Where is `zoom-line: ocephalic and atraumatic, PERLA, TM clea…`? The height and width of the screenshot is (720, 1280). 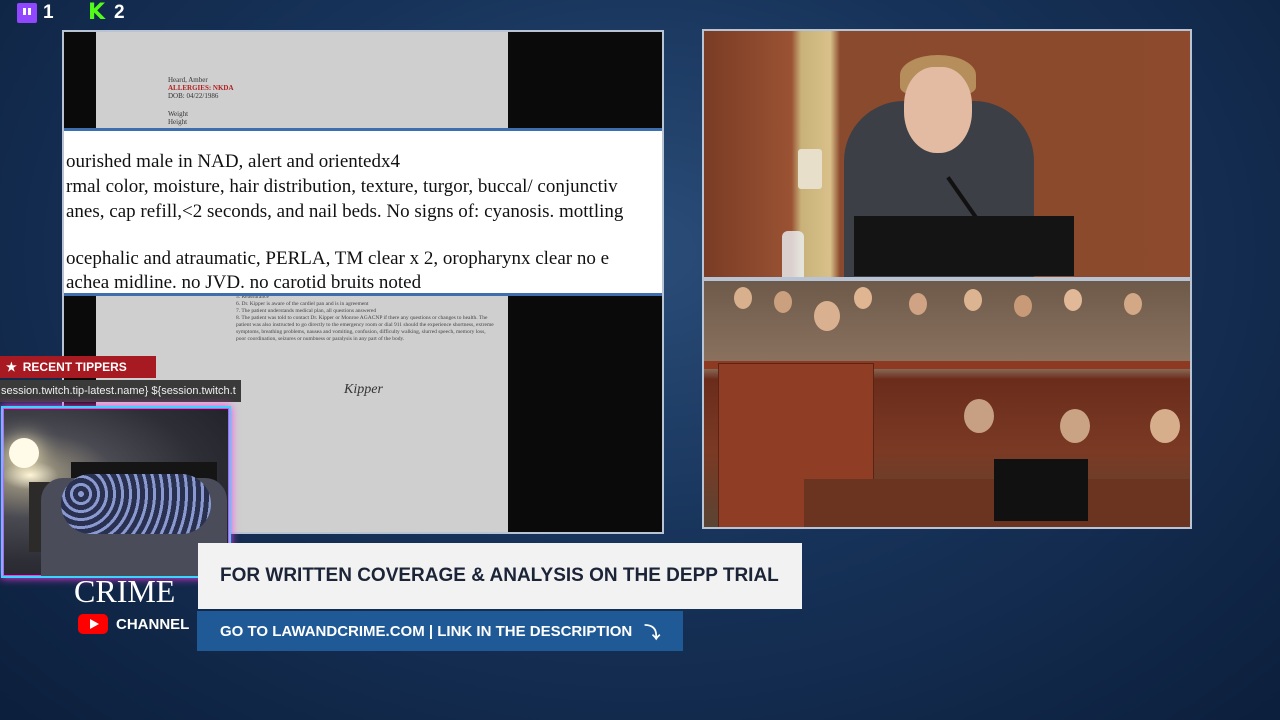
zoom-line: ocephalic and atraumatic, PERLA, TM clea… is located at coordinates (338, 258).